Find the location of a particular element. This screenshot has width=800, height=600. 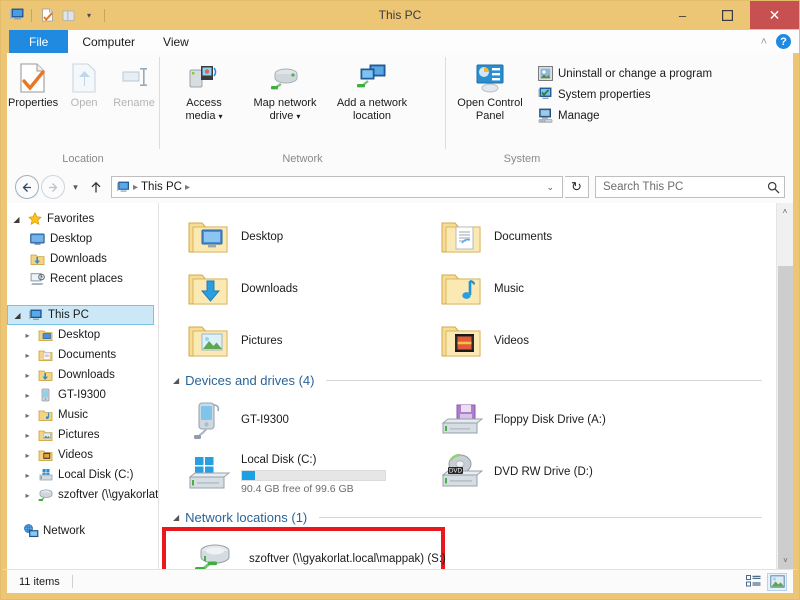

sidebar-item-music: ▸ Music is located at coordinates (82, 415).